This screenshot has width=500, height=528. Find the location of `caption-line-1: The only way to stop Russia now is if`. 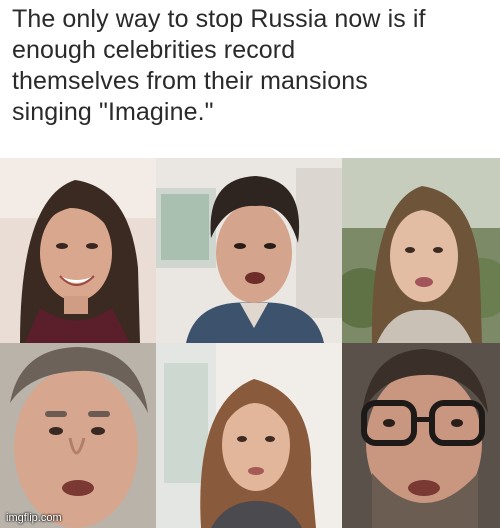

caption-line-1: The only way to stop Russia now is if is located at coordinates (219, 19).